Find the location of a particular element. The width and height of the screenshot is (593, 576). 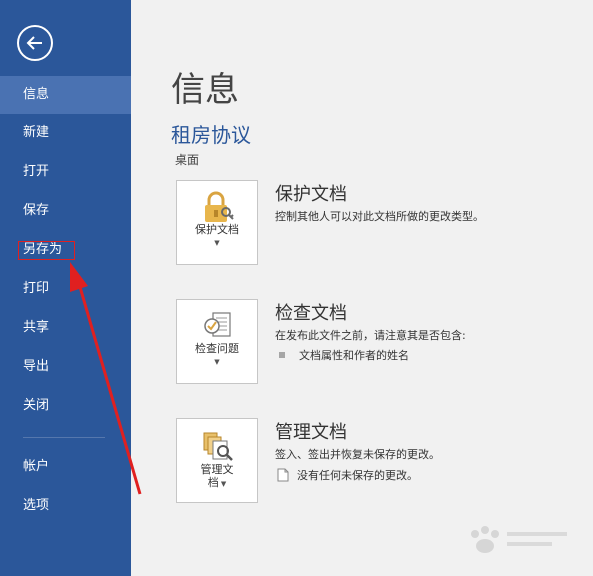

manage-document-button: 管理文 档 ▼ is located at coordinates (217, 460).